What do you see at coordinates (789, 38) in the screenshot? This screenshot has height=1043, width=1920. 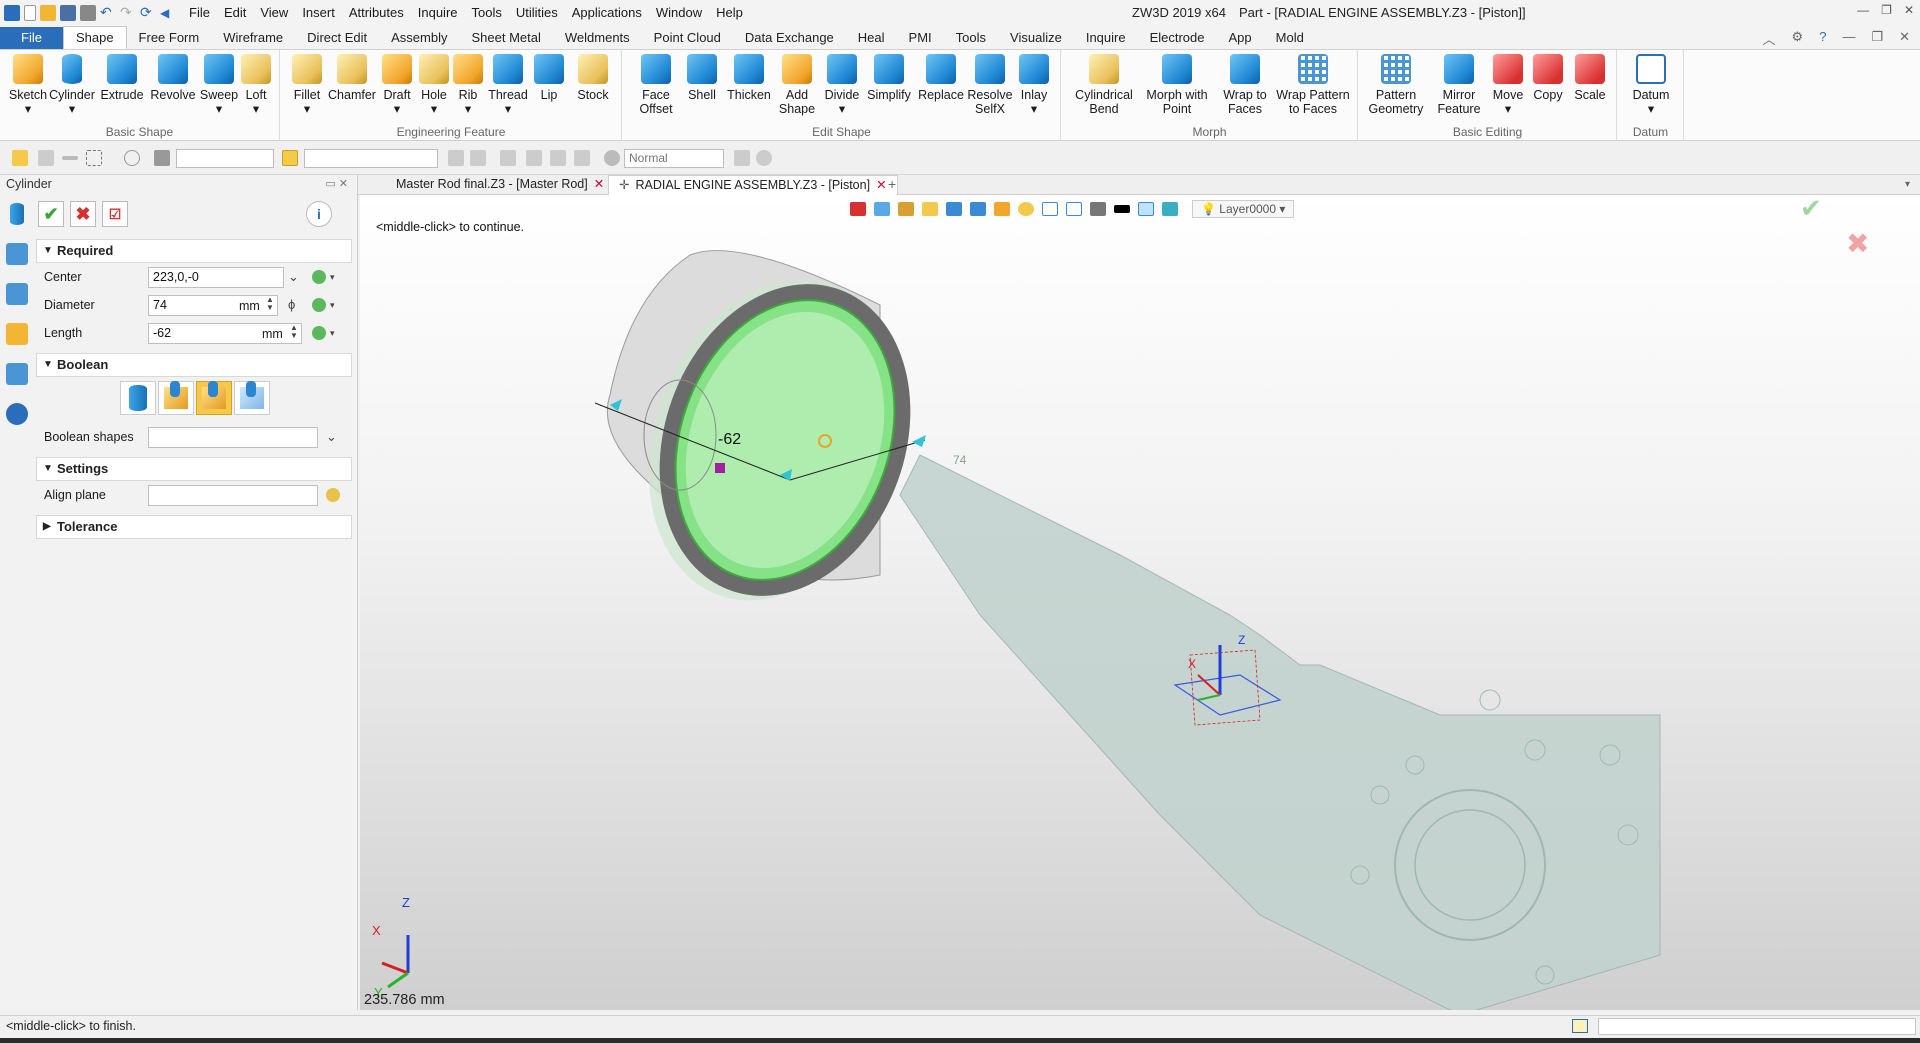 I see `tab-data-exchange: Data Exchange` at bounding box center [789, 38].